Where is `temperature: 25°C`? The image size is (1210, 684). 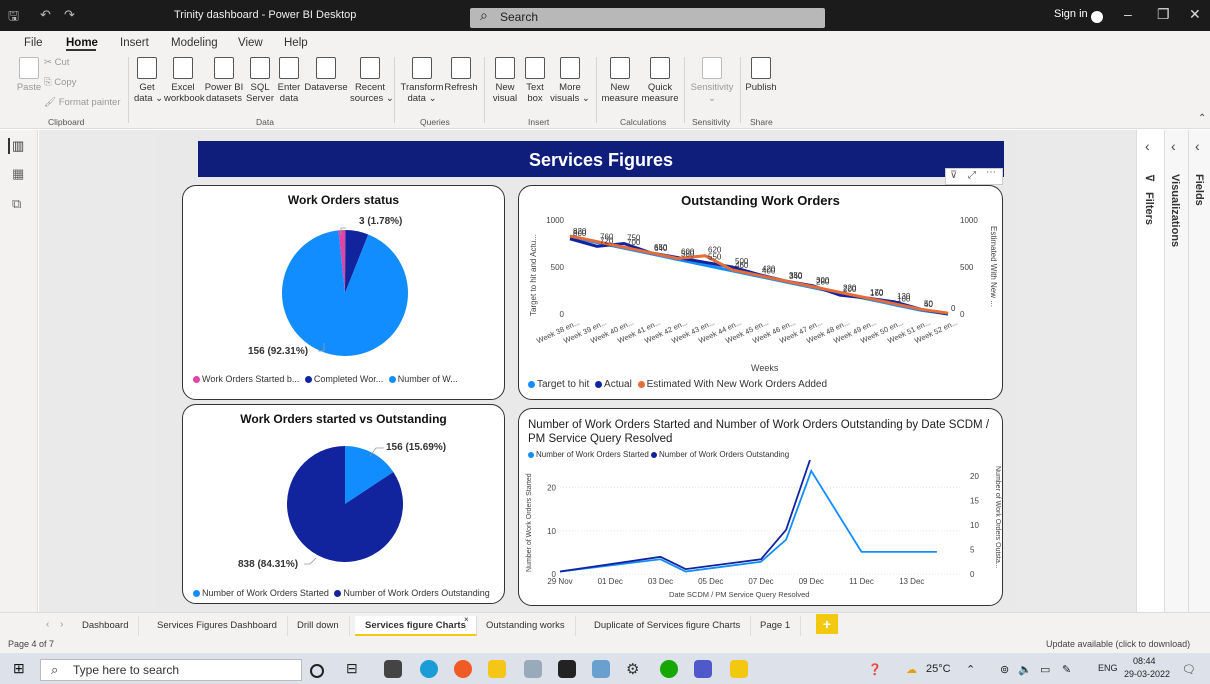 temperature: 25°C is located at coordinates (938, 669).